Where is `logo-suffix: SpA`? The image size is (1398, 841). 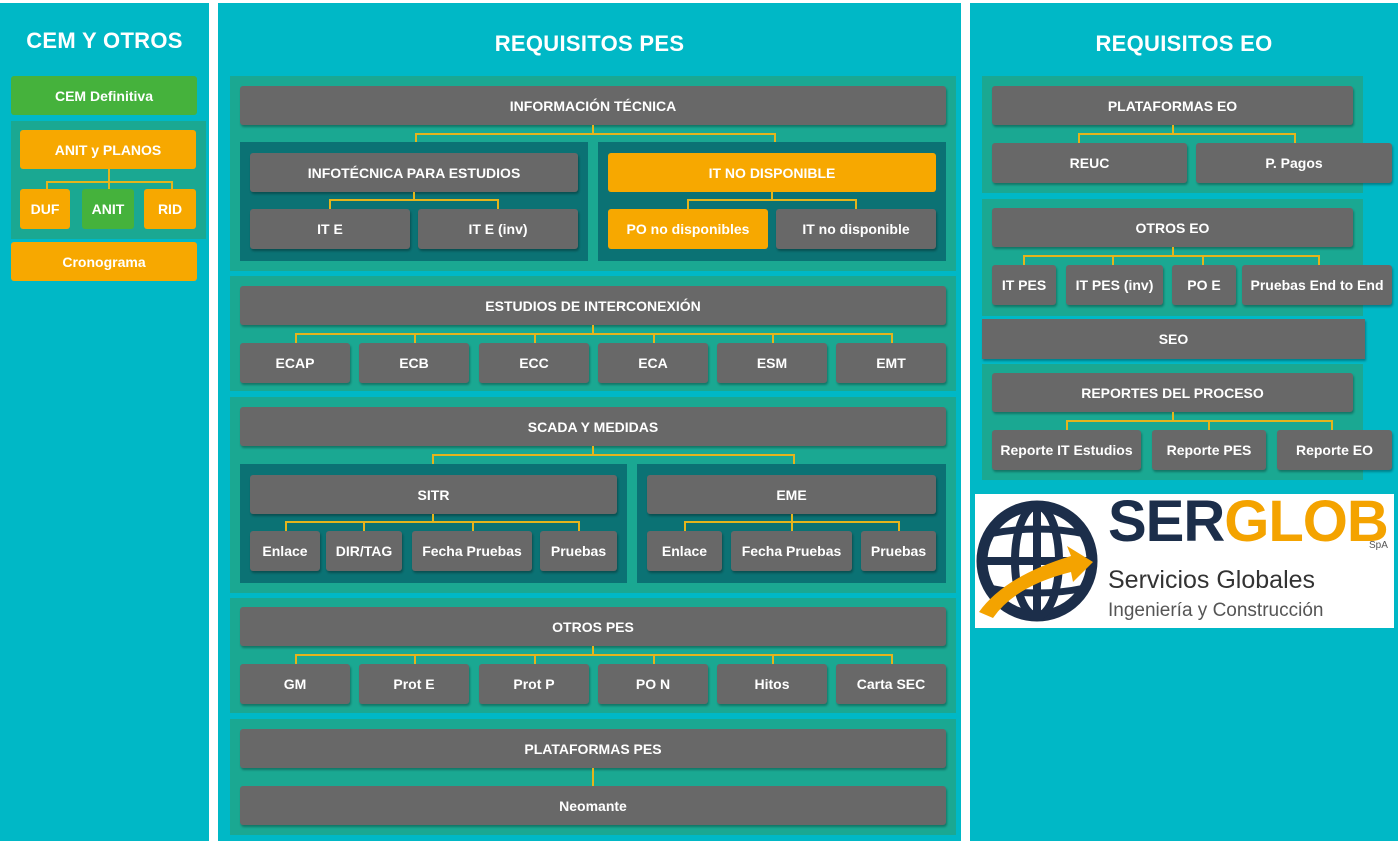
logo-suffix: SpA is located at coordinates (1378, 545).